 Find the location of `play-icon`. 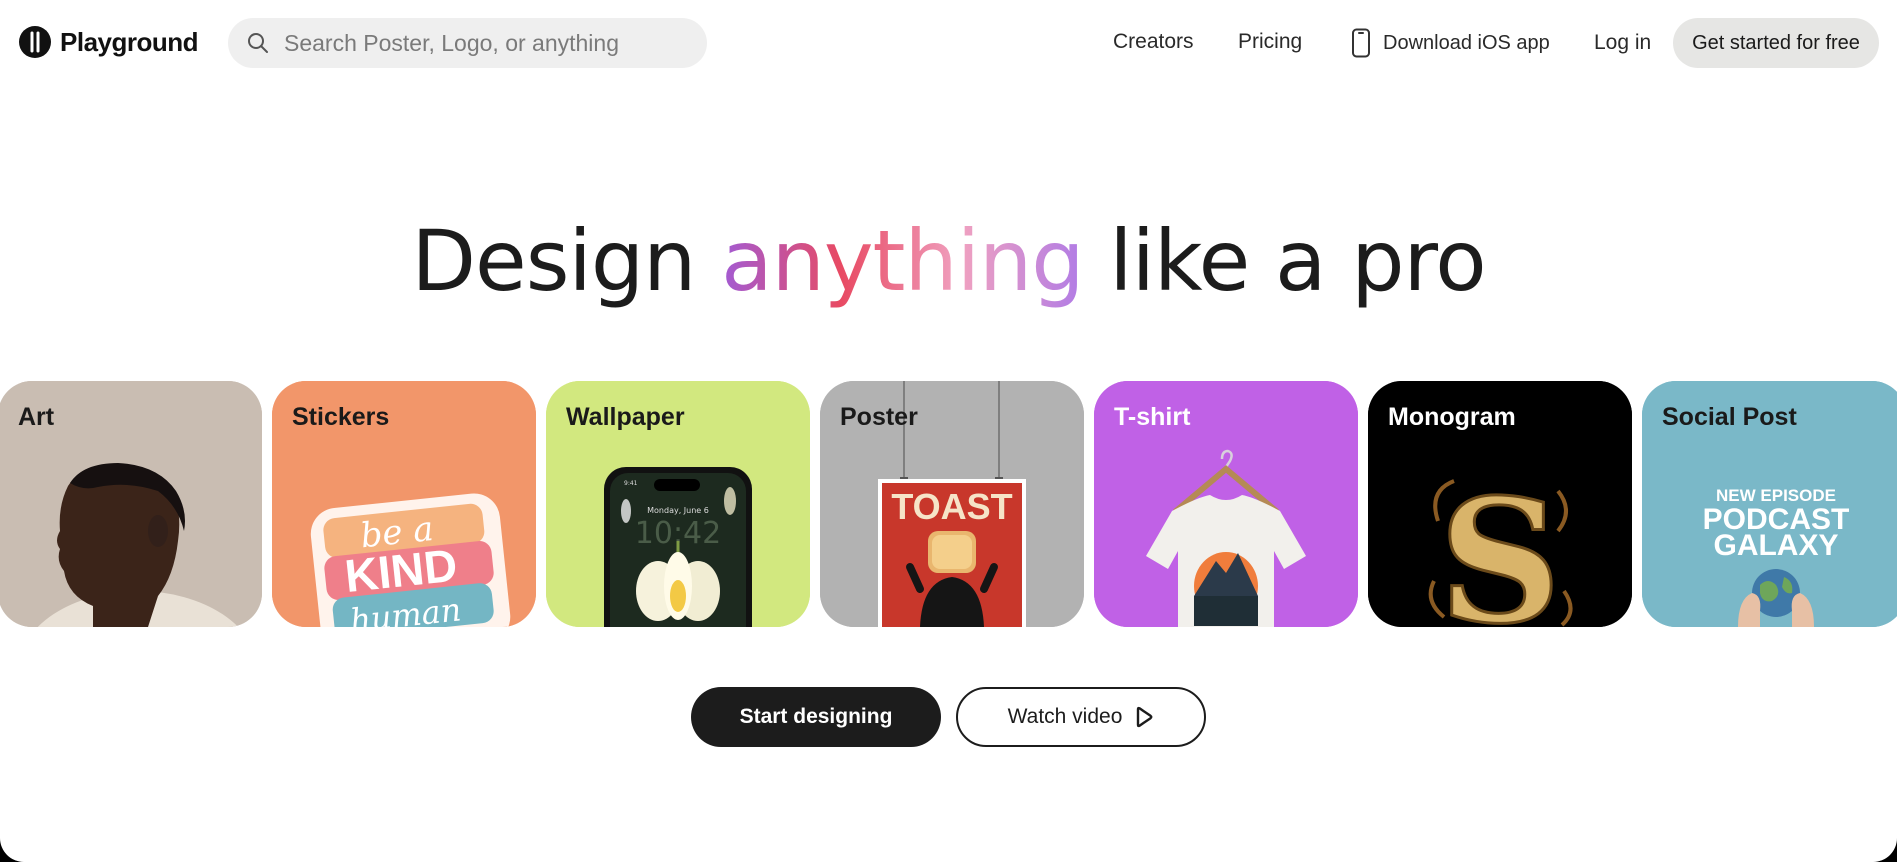

play-icon is located at coordinates (1145, 717).